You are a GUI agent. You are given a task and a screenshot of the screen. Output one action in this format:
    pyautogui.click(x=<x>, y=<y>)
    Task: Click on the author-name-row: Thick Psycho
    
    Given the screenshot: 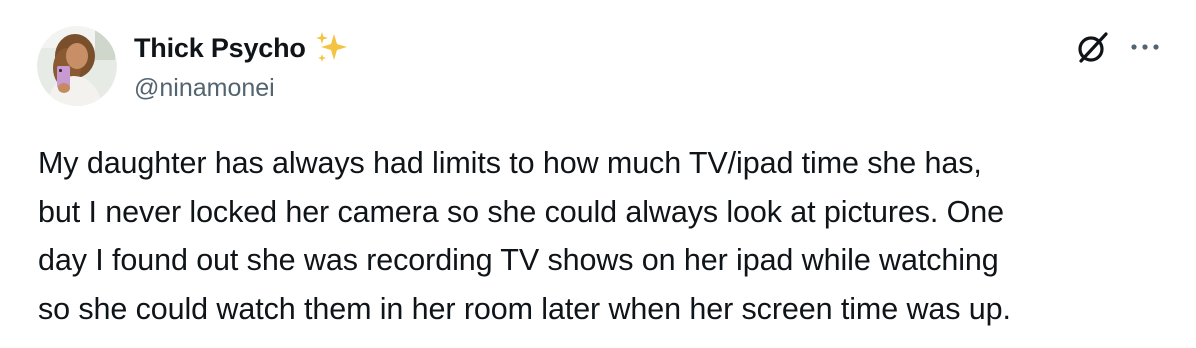 What is the action you would take?
    pyautogui.click(x=242, y=48)
    